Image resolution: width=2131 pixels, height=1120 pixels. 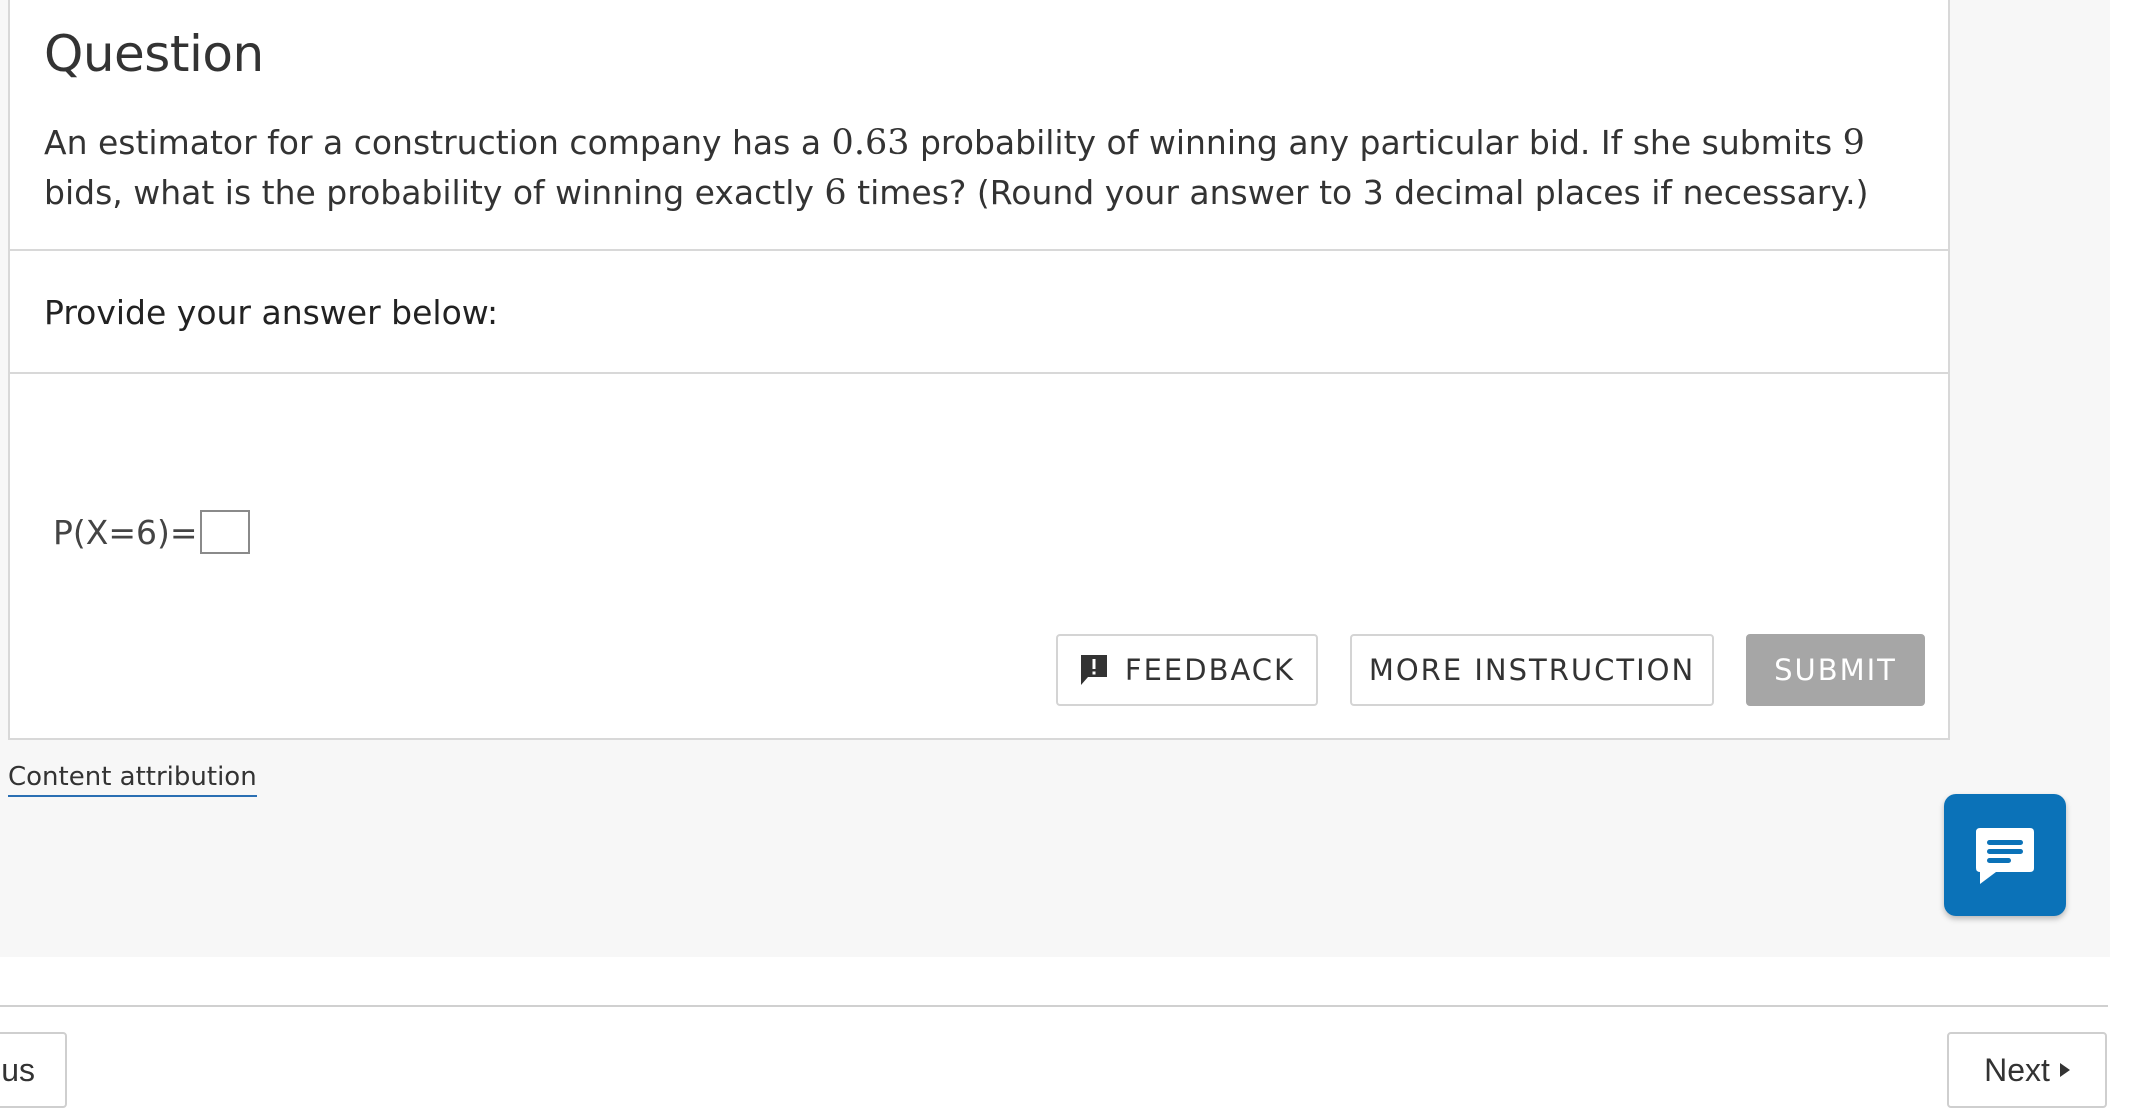 What do you see at coordinates (2017, 1069) in the screenshot?
I see `next-label: Next` at bounding box center [2017, 1069].